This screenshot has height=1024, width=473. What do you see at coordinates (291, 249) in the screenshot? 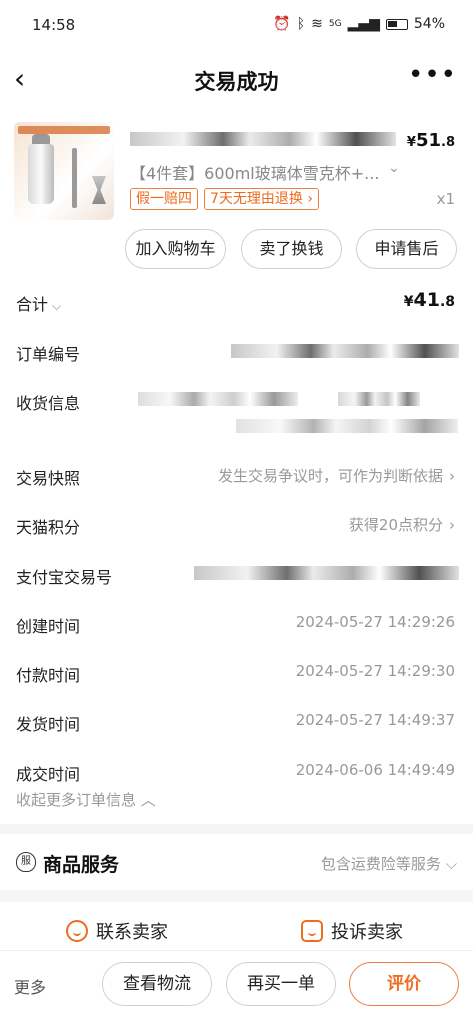
I see `resell-button: 卖了换钱` at bounding box center [291, 249].